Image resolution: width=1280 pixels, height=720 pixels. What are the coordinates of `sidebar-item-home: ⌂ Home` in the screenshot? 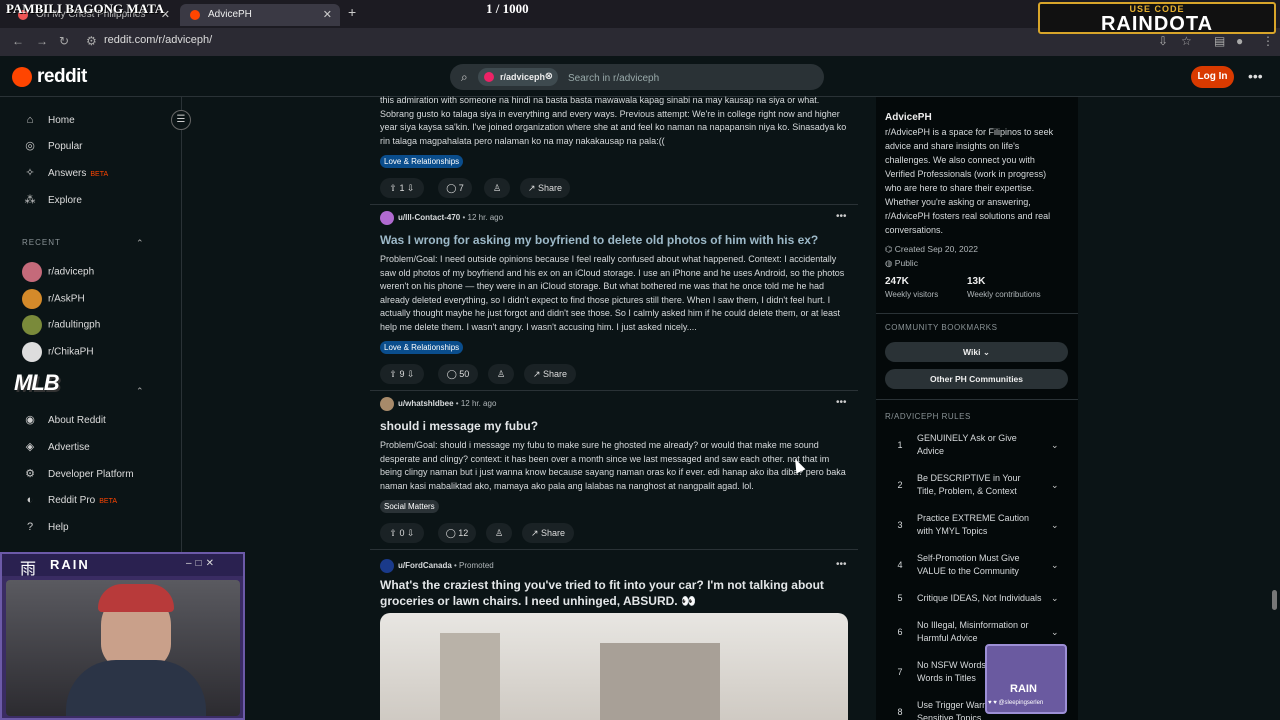 It's located at (48, 120).